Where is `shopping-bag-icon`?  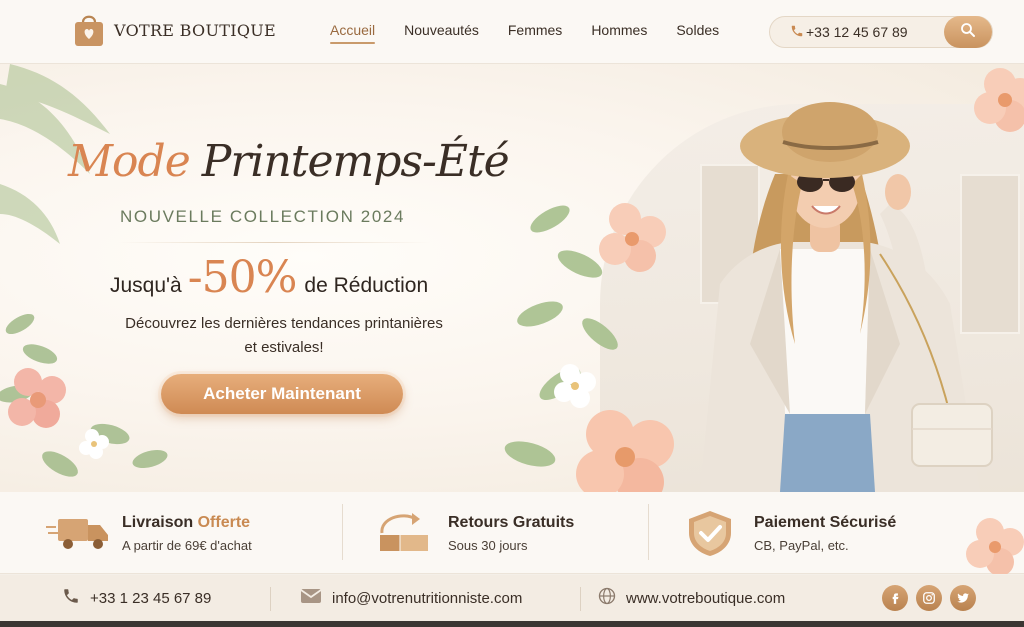
shopping-bag-icon is located at coordinates (89, 30).